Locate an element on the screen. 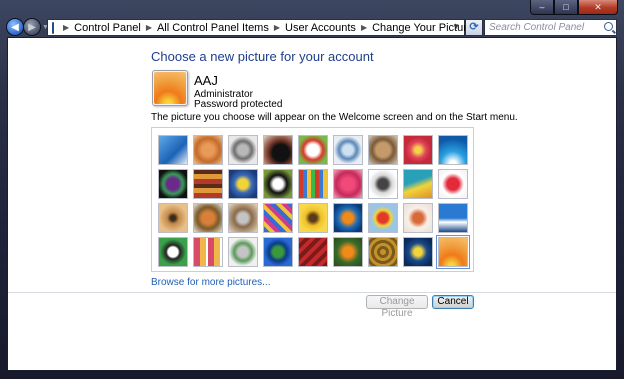 This screenshot has width=624, height=379. sailboat-icon is located at coordinates (453, 218).